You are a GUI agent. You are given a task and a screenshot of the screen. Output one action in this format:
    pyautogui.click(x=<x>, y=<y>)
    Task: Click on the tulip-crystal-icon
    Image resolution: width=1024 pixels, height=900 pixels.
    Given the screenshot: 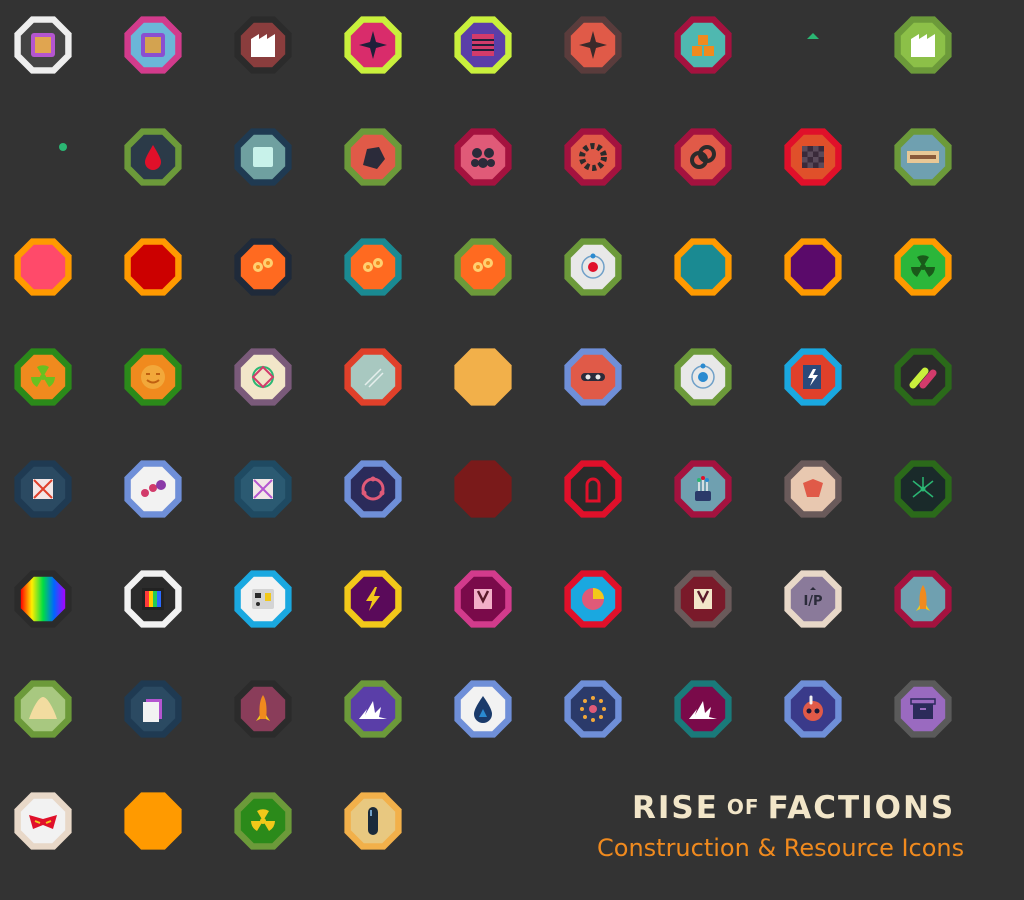 What is the action you would take?
    pyautogui.click(x=813, y=489)
    